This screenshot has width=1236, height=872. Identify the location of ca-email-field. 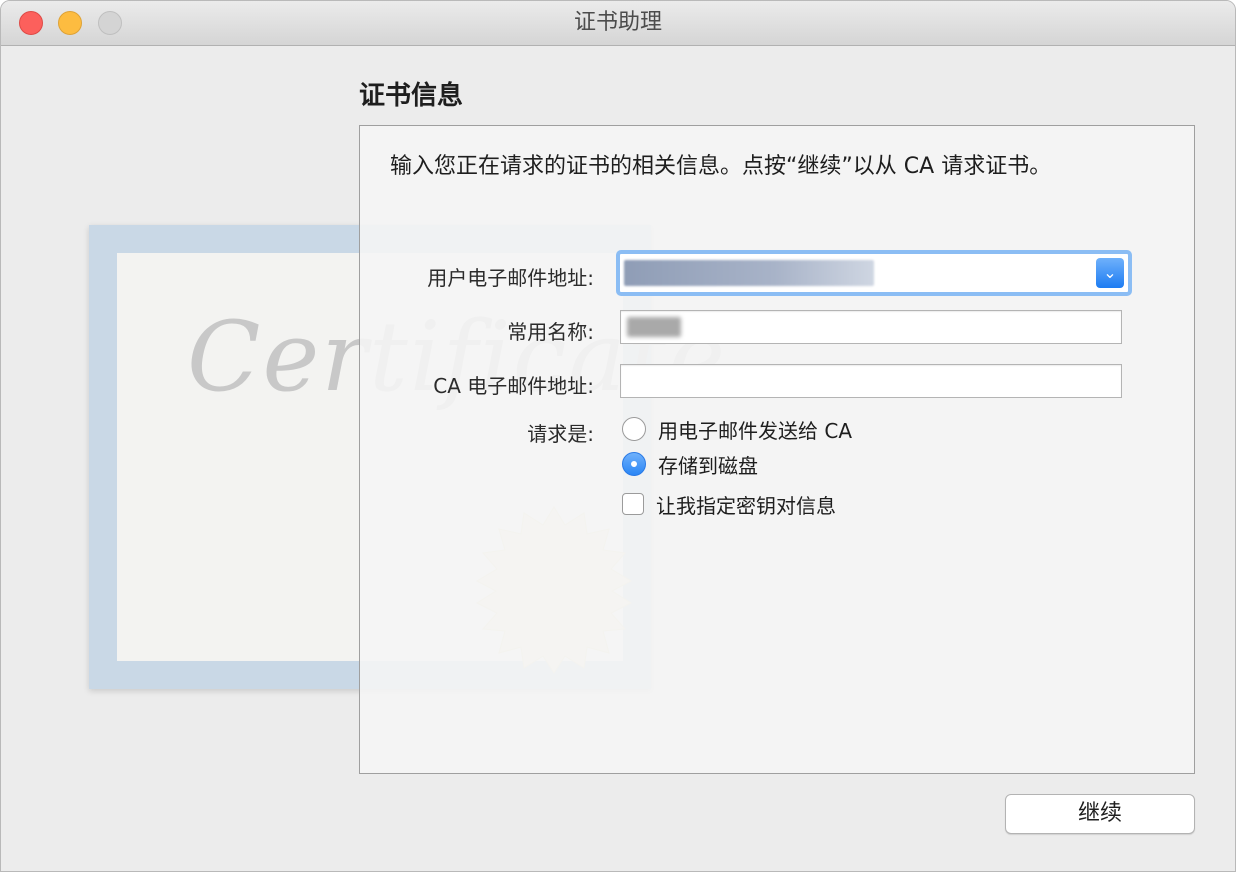
(871, 381).